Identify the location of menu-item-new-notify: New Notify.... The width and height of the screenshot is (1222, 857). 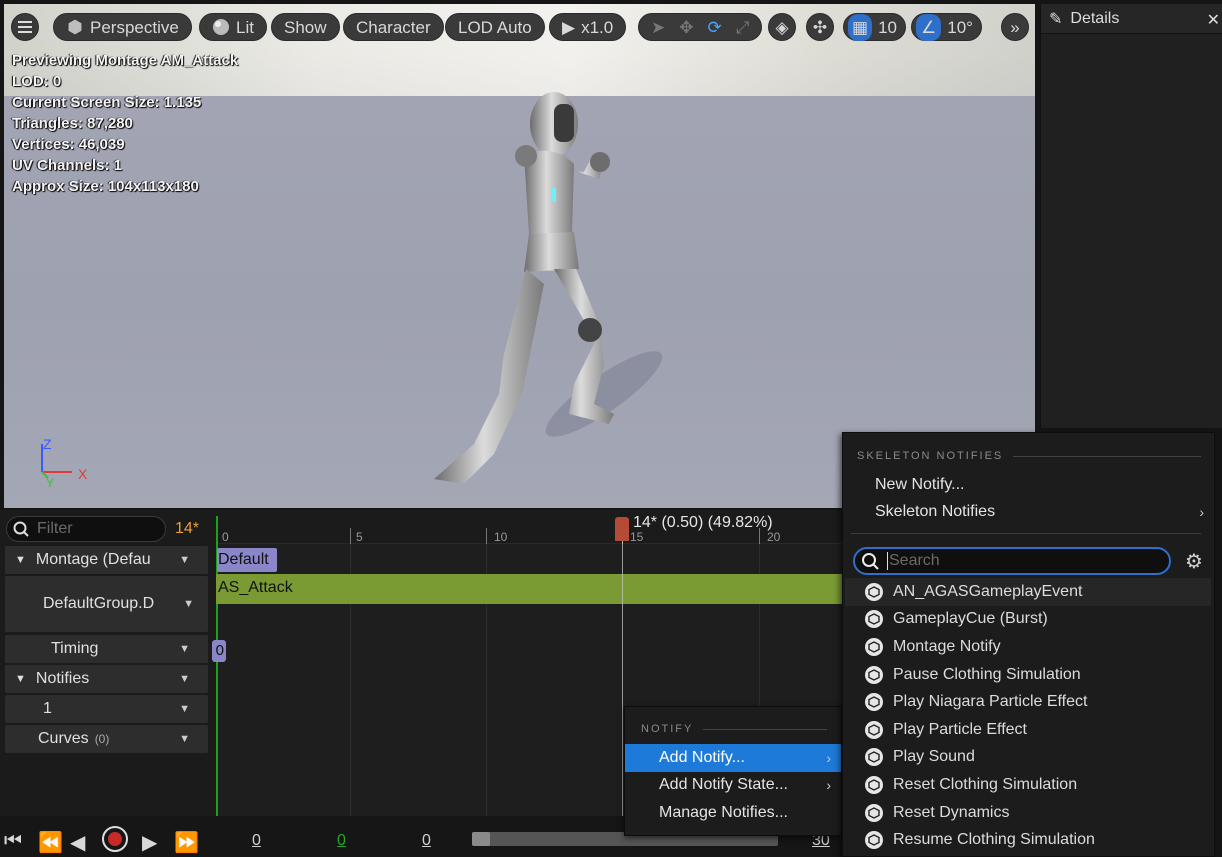
(1028, 485).